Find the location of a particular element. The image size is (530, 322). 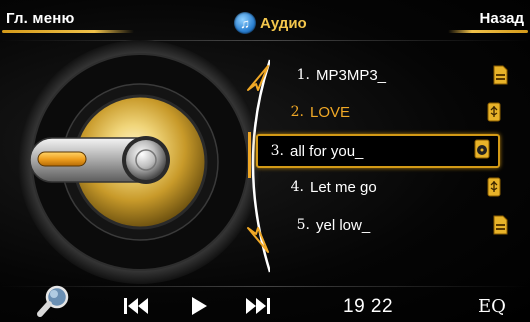

page-title-group: ♫ Аудио is located at coordinates (270, 23).